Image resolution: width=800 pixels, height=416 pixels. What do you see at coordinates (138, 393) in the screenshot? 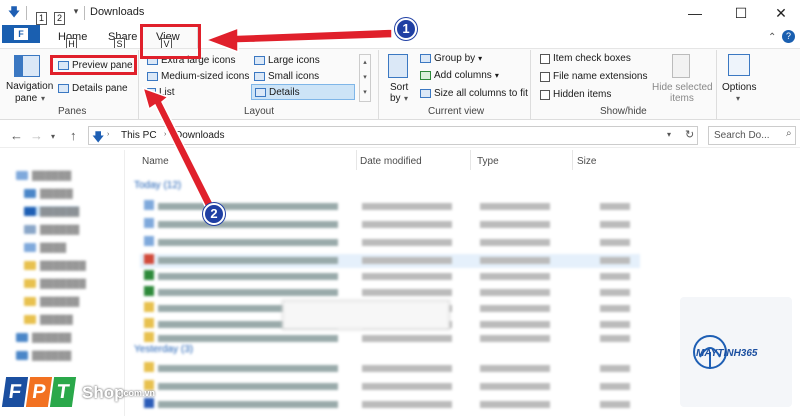
I see `fpt-domain-text: .com.vn` at bounding box center [138, 393].